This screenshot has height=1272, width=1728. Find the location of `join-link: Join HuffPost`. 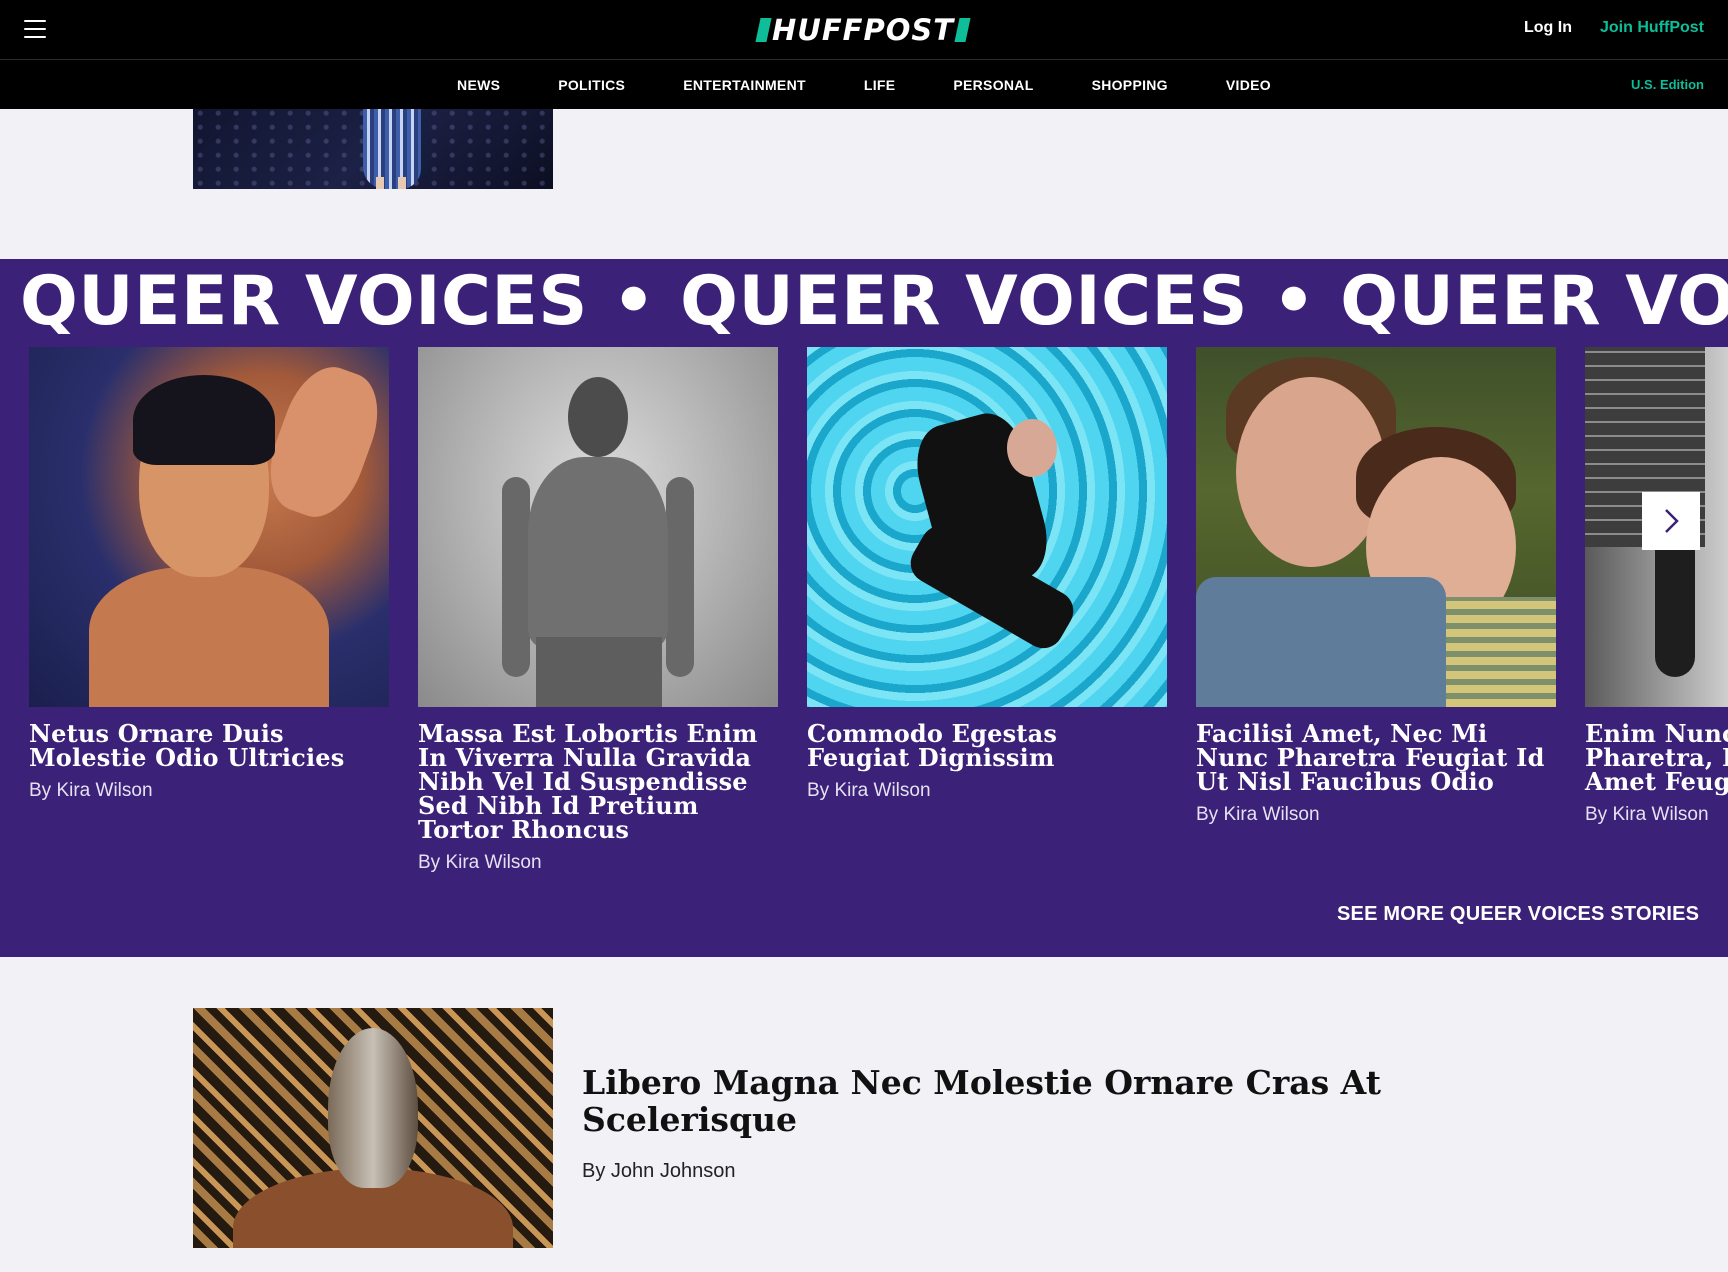

join-link: Join HuffPost is located at coordinates (1652, 28).